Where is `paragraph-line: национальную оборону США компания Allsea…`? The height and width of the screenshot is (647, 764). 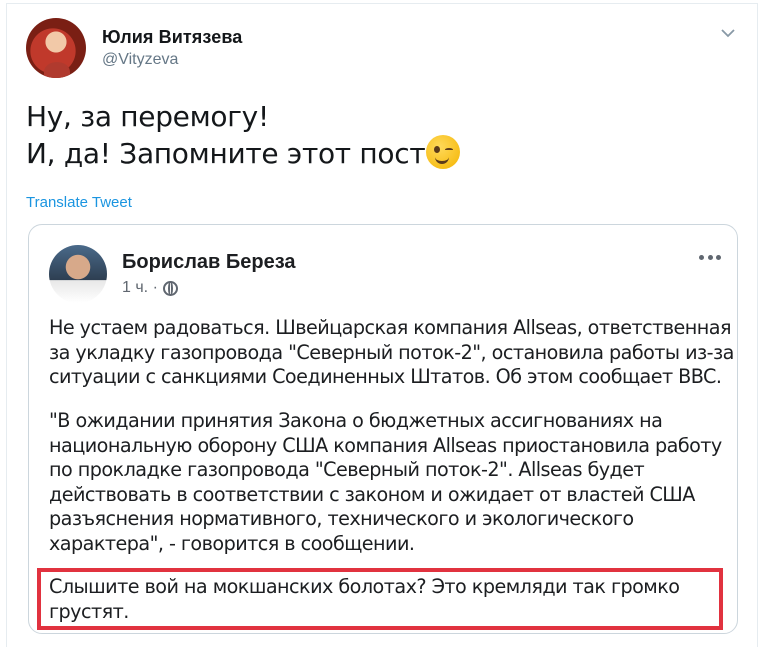
paragraph-line: национальную оборону США компания Allsea… is located at coordinates (385, 445).